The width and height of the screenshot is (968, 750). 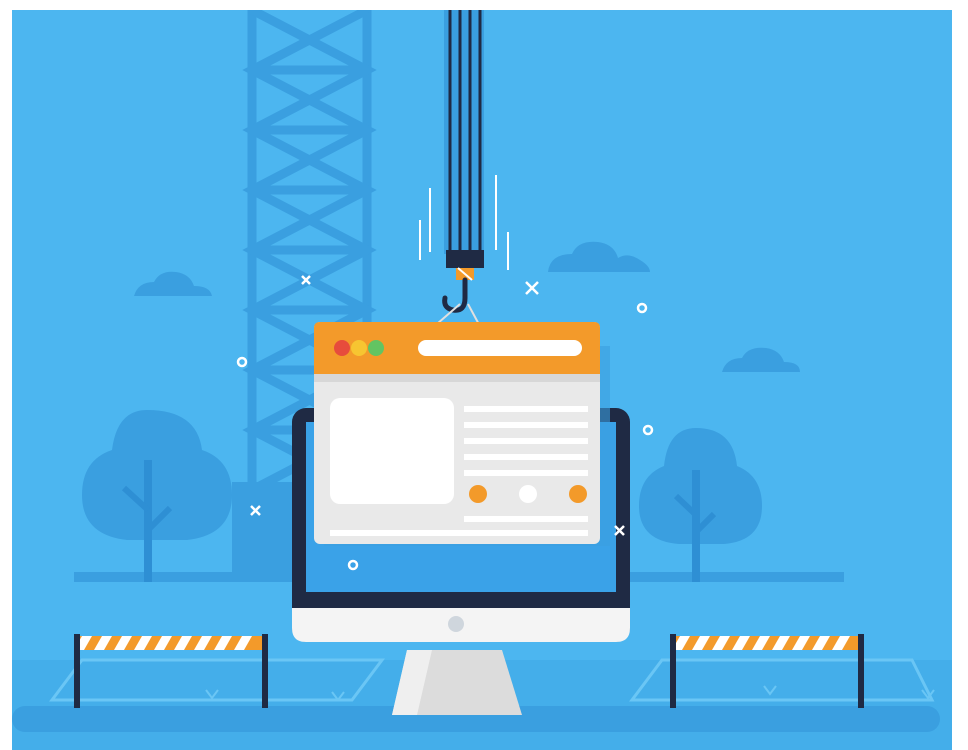 What do you see at coordinates (456, 624) in the screenshot?
I see `monitor-button` at bounding box center [456, 624].